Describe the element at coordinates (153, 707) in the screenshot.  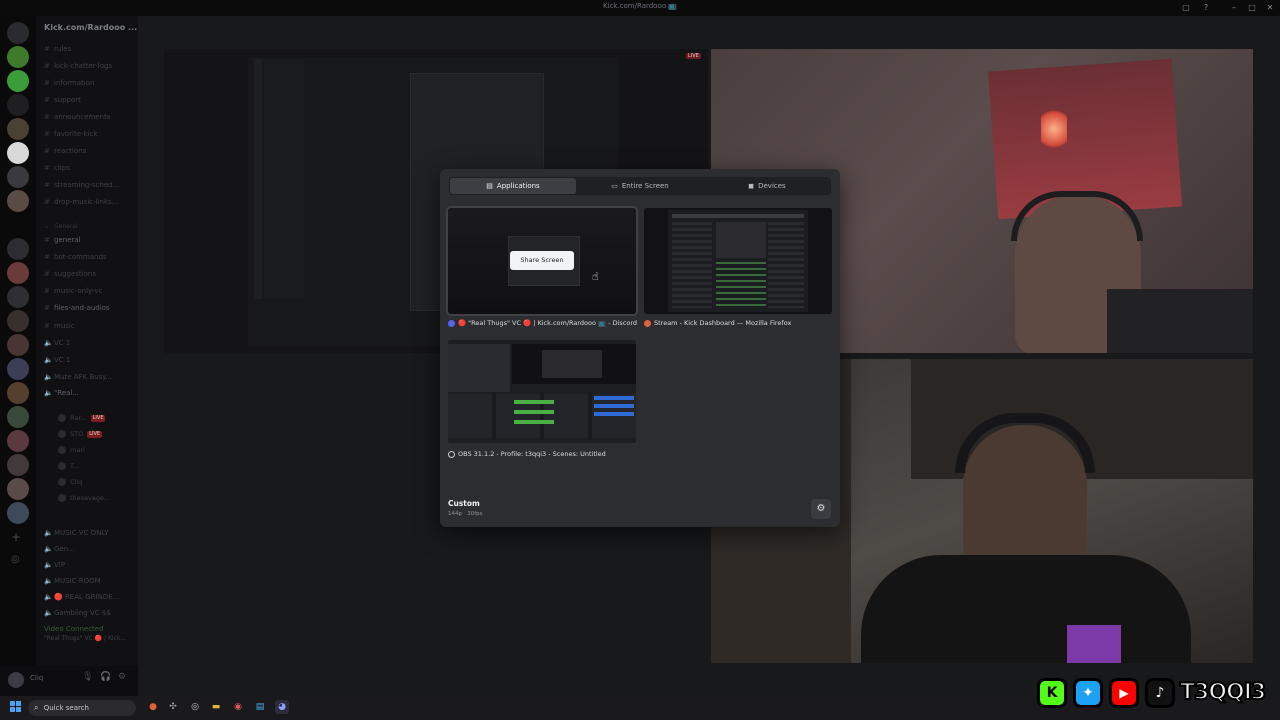
I see `firefox-taskbar-icon: ●` at that location.